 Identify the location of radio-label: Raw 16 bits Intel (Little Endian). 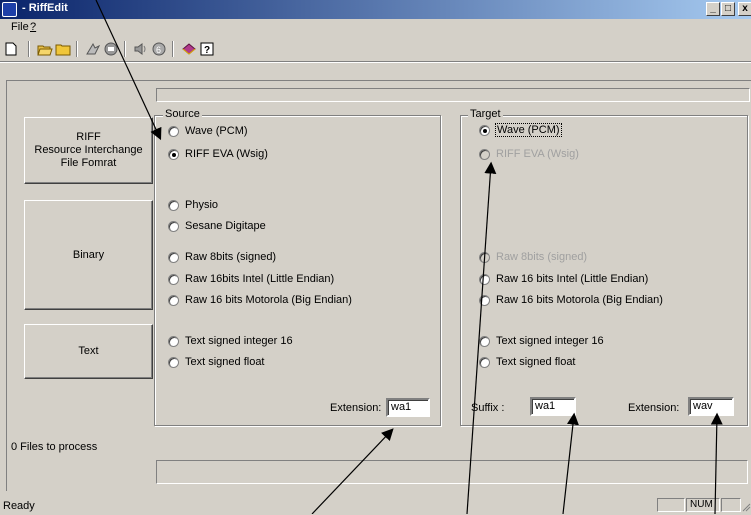
(572, 279).